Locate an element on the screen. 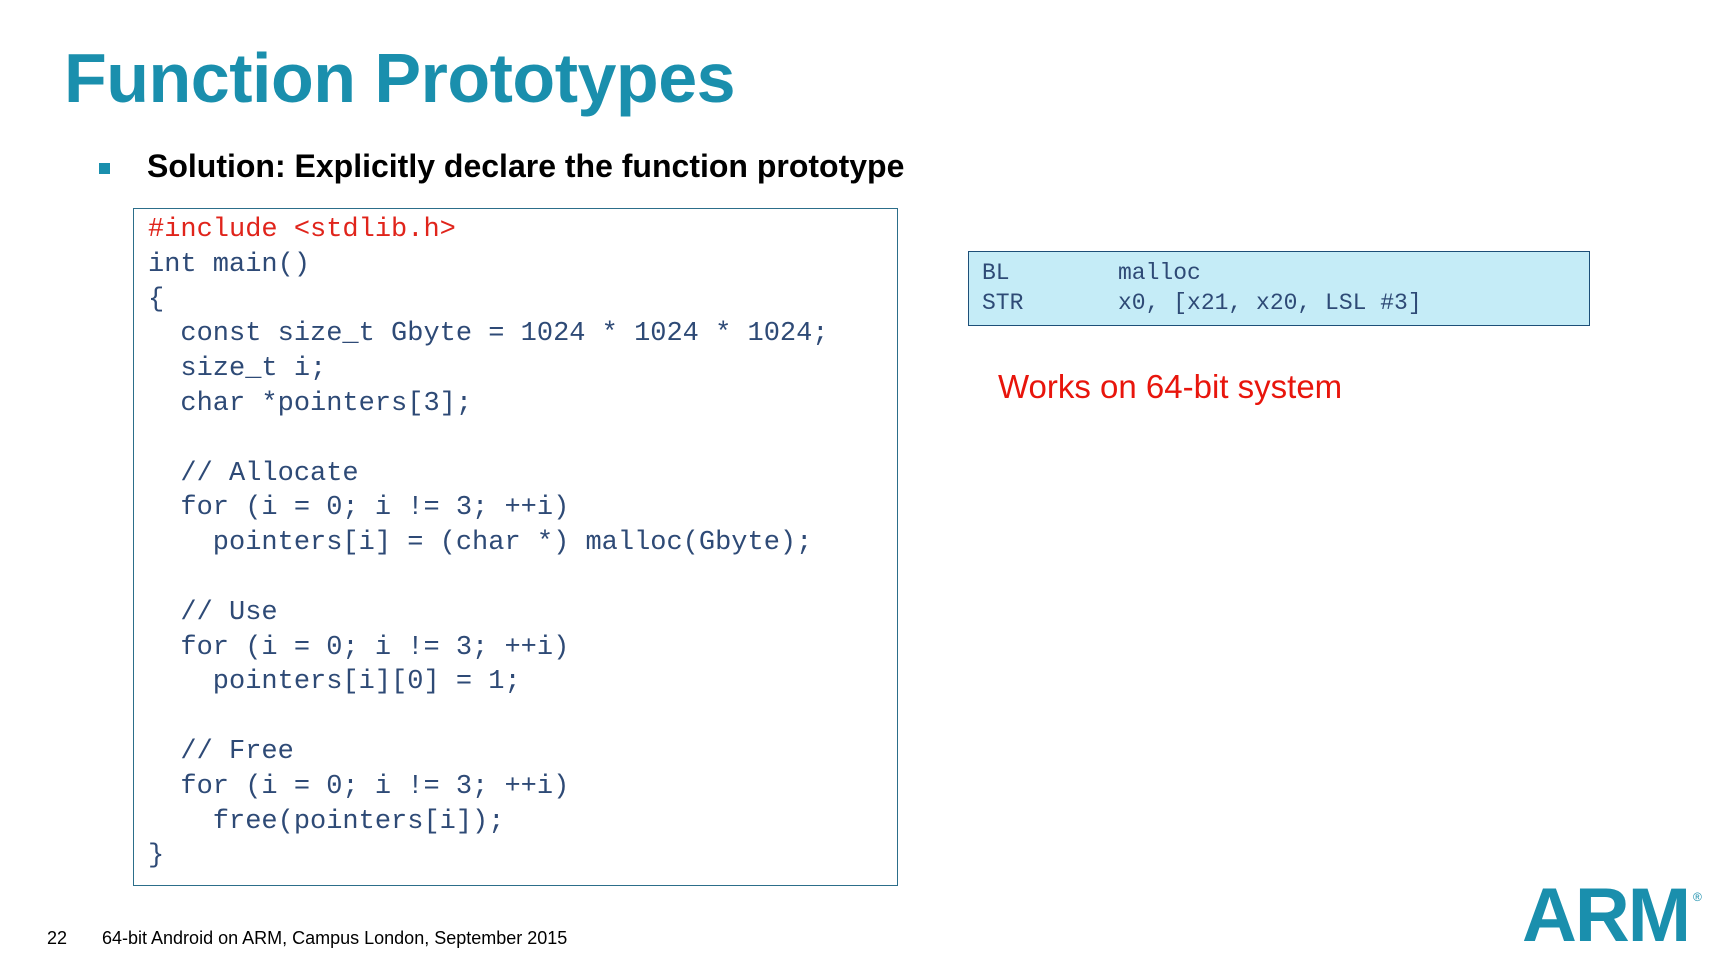 The height and width of the screenshot is (958, 1720). asm-opcode: BL is located at coordinates (996, 273).